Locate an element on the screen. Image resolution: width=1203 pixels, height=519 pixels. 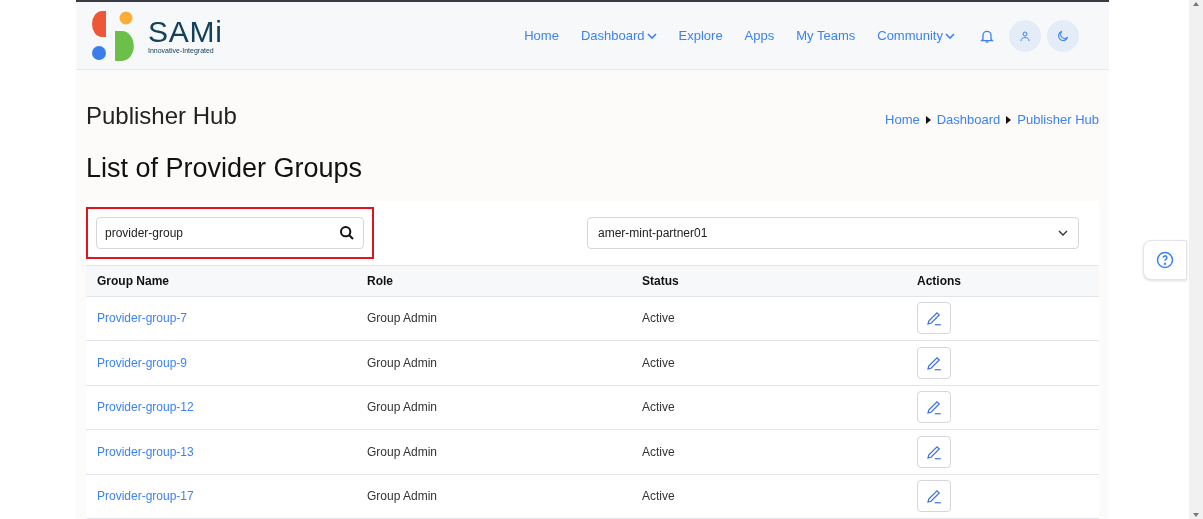
page-heading: List of Provider Groups is located at coordinates (225, 168).